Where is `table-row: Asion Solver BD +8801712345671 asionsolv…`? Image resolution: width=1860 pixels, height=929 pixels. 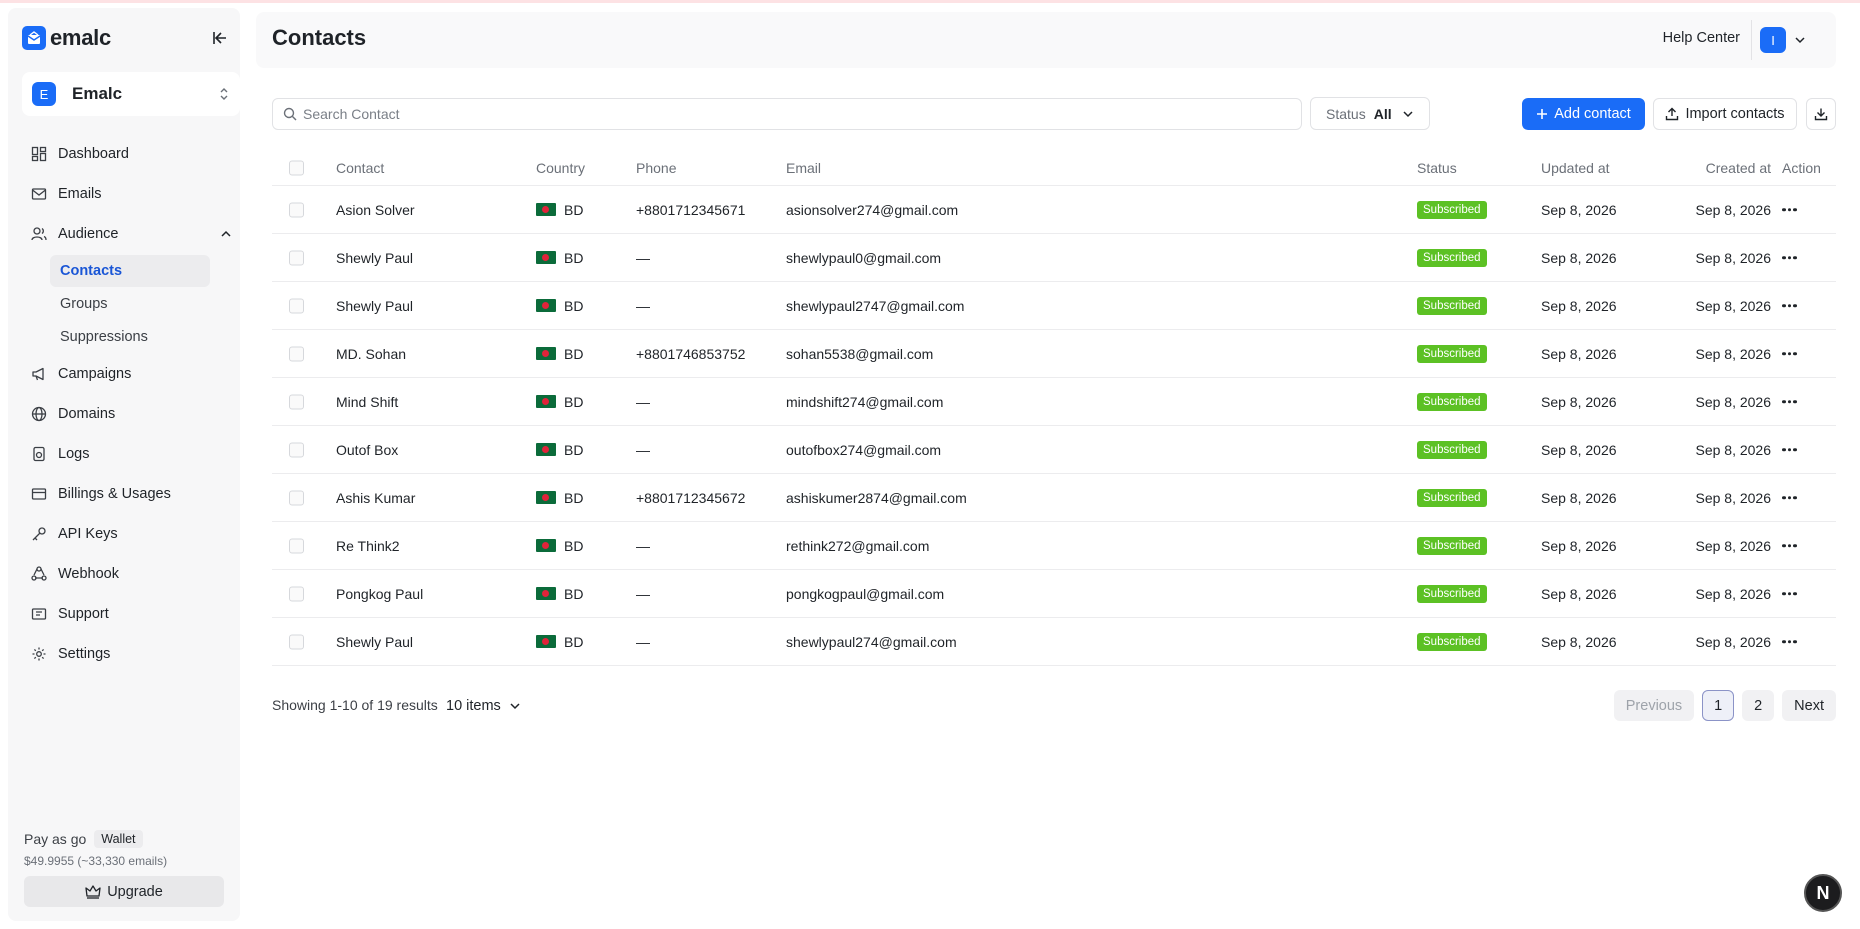 table-row: Asion Solver BD +8801712345671 asionsolv… is located at coordinates (1054, 210).